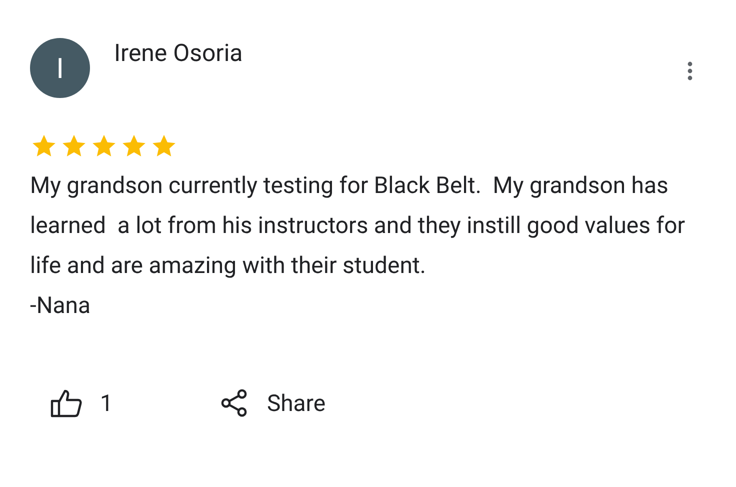 This screenshot has width=736, height=487. What do you see at coordinates (233, 403) in the screenshot?
I see `share-icon` at bounding box center [233, 403].